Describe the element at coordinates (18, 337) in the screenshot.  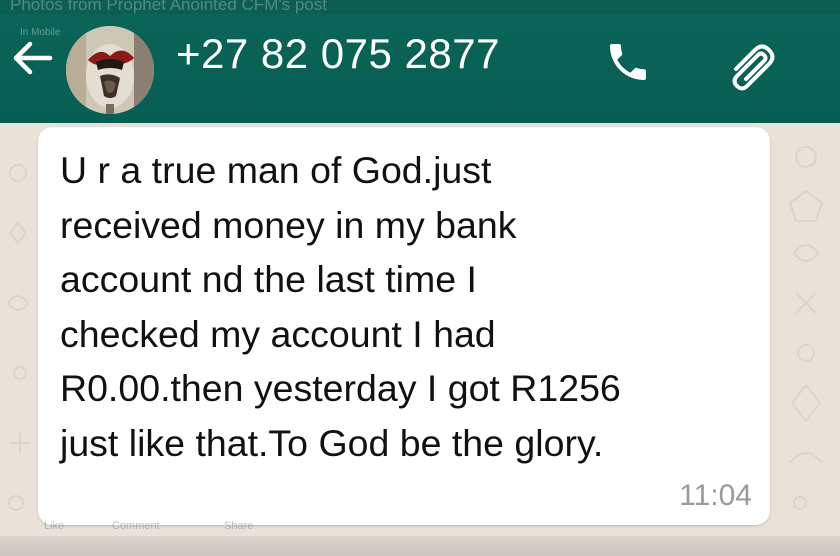
I see `wallpaper-doodles-left` at that location.